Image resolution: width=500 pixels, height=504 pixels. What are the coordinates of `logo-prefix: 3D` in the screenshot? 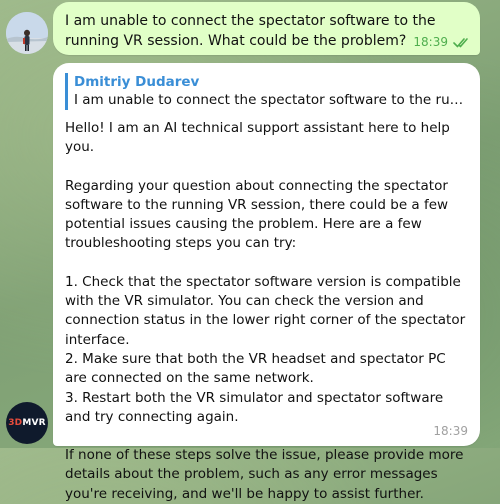 It's located at (15, 423).